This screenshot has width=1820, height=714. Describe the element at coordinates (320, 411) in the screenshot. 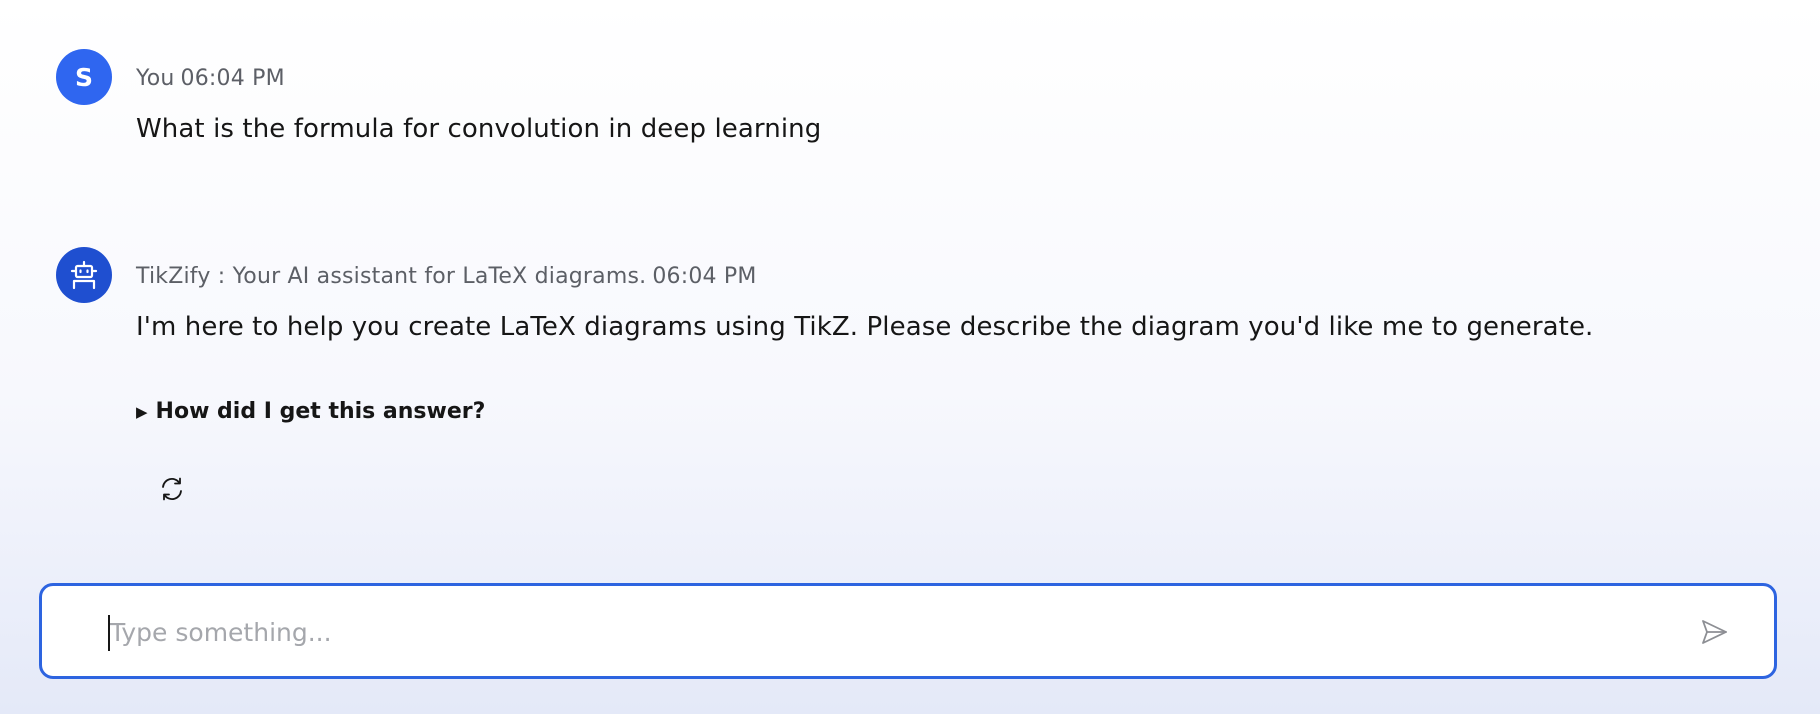

I see `explain-label: How did I get this answer?` at that location.